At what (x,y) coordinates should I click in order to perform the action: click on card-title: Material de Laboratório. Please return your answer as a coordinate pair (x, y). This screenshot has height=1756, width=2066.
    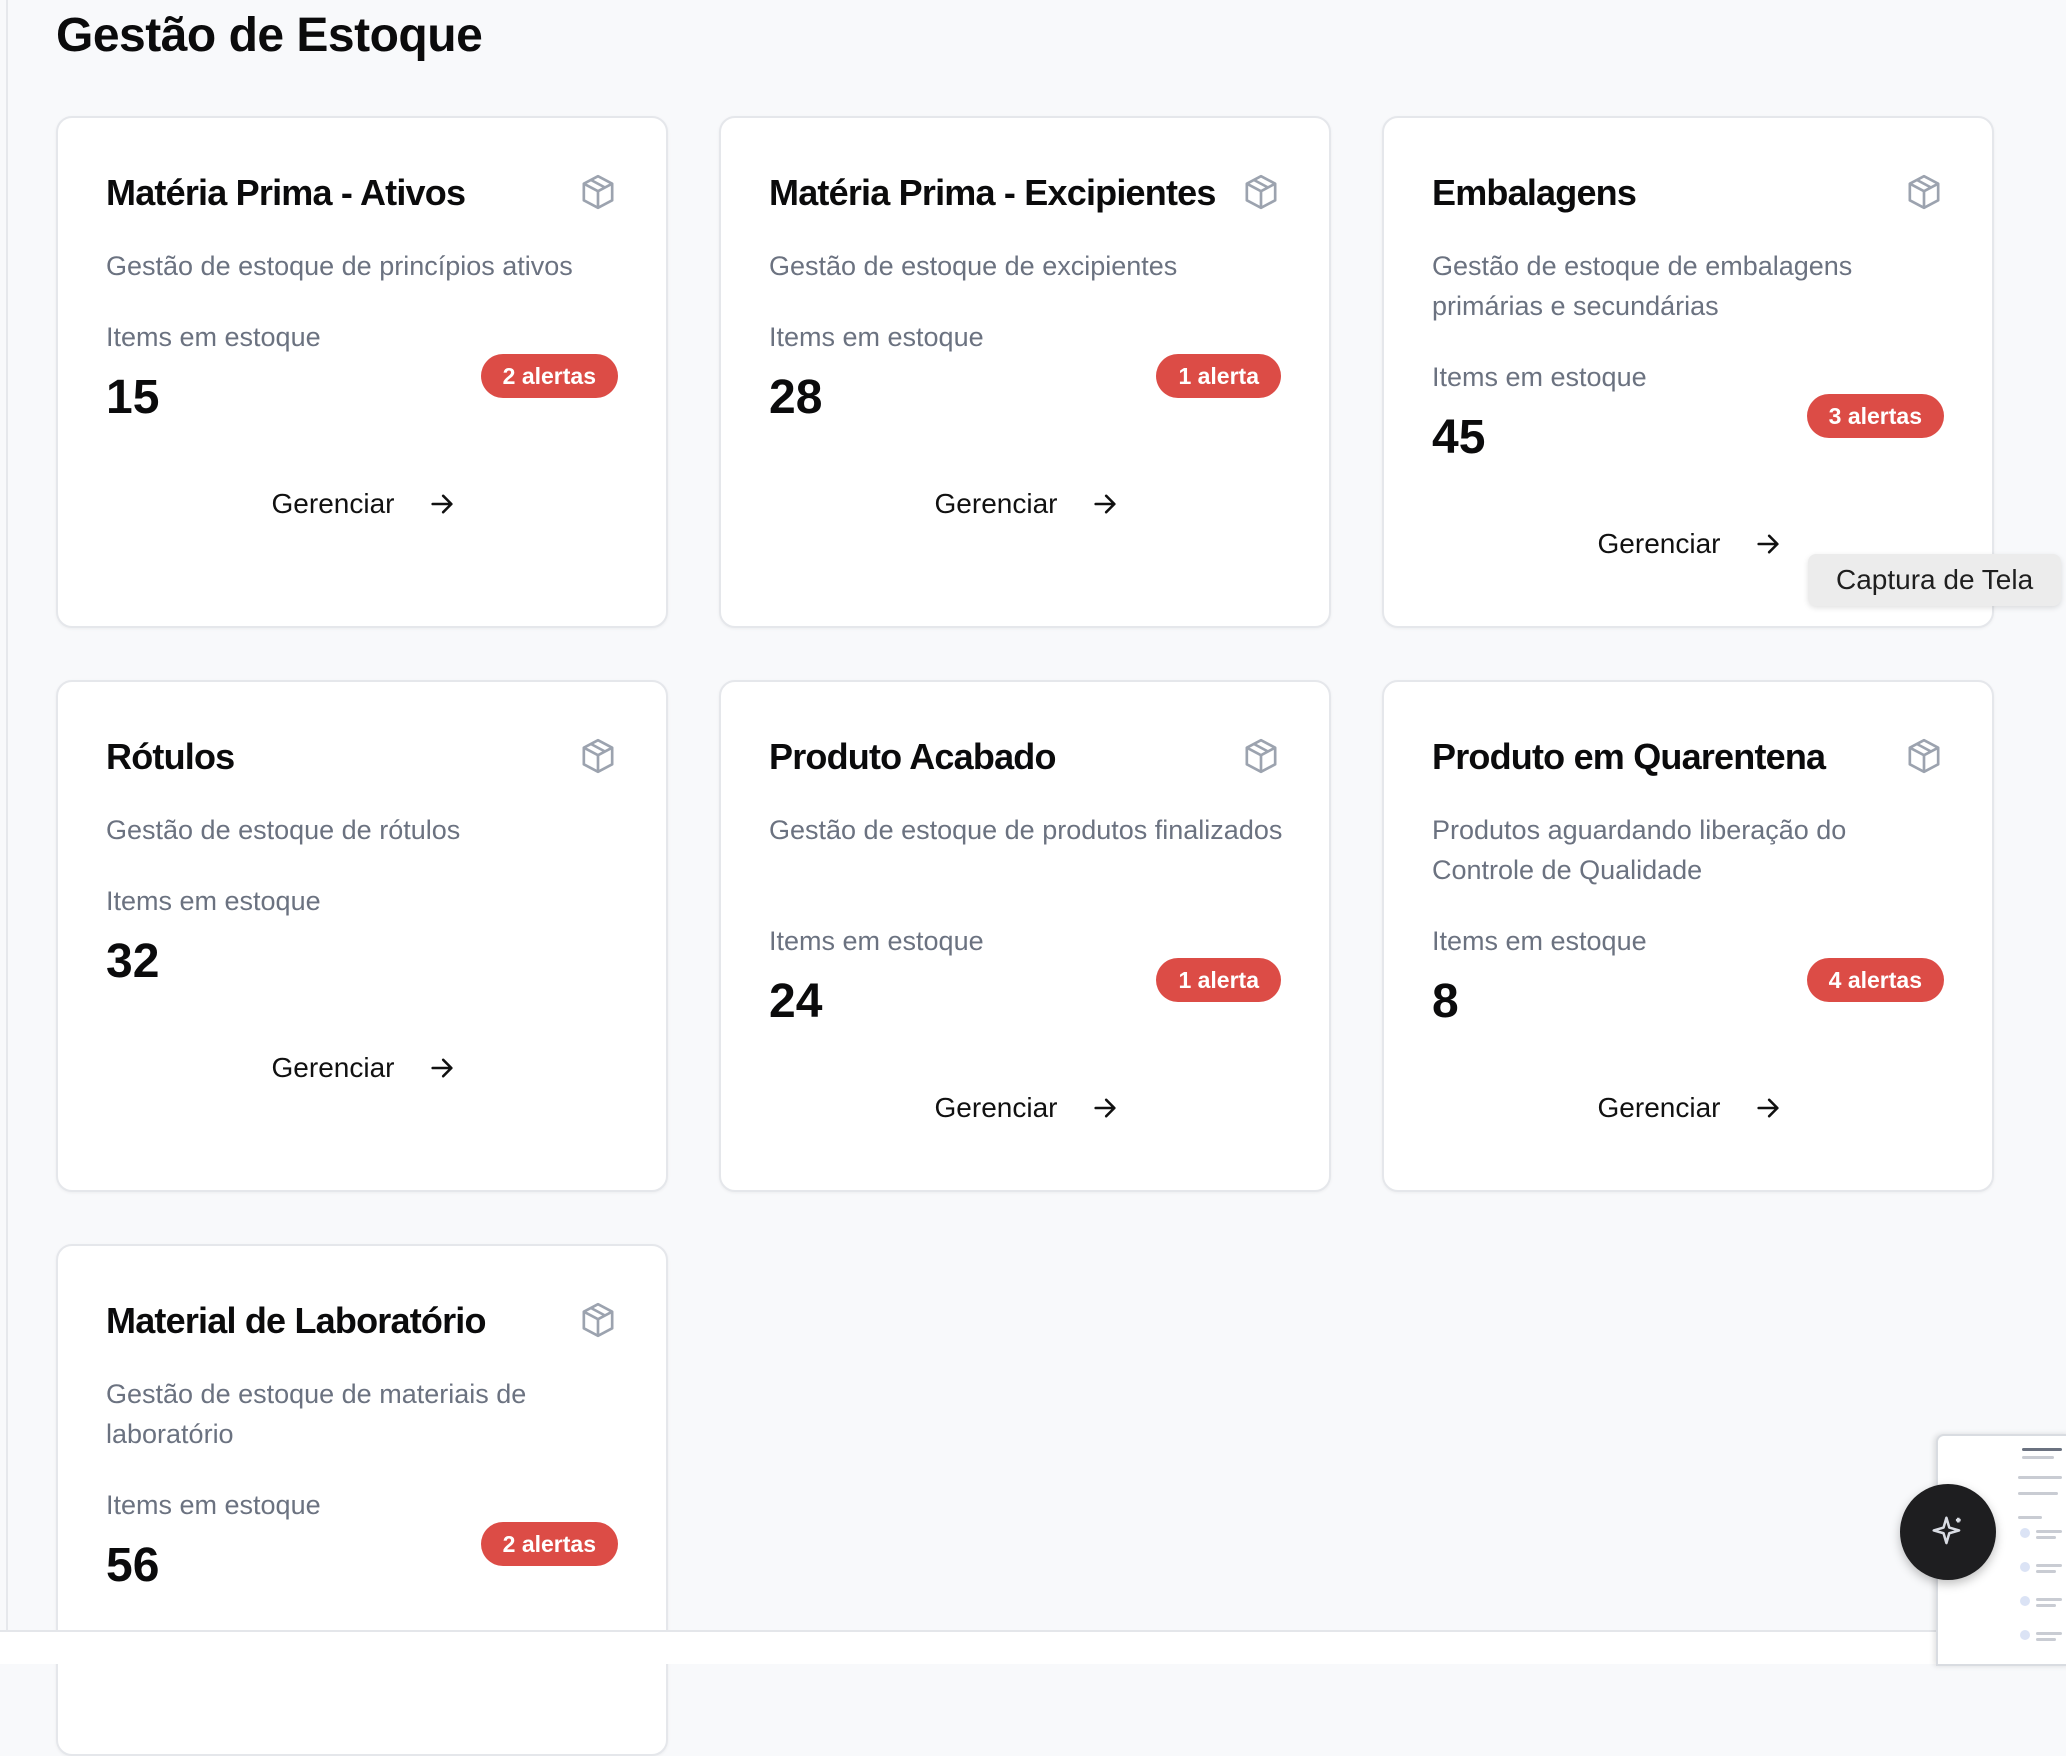
    Looking at the image, I should click on (296, 1320).